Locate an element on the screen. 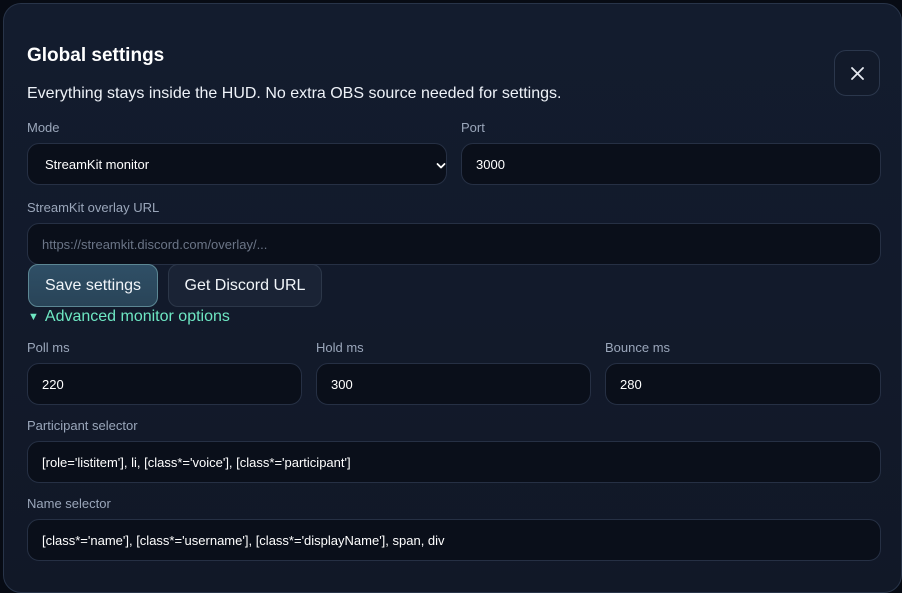 Image resolution: width=902 pixels, height=593 pixels. overlay-url-label: StreamKit overlay URL is located at coordinates (93, 207).